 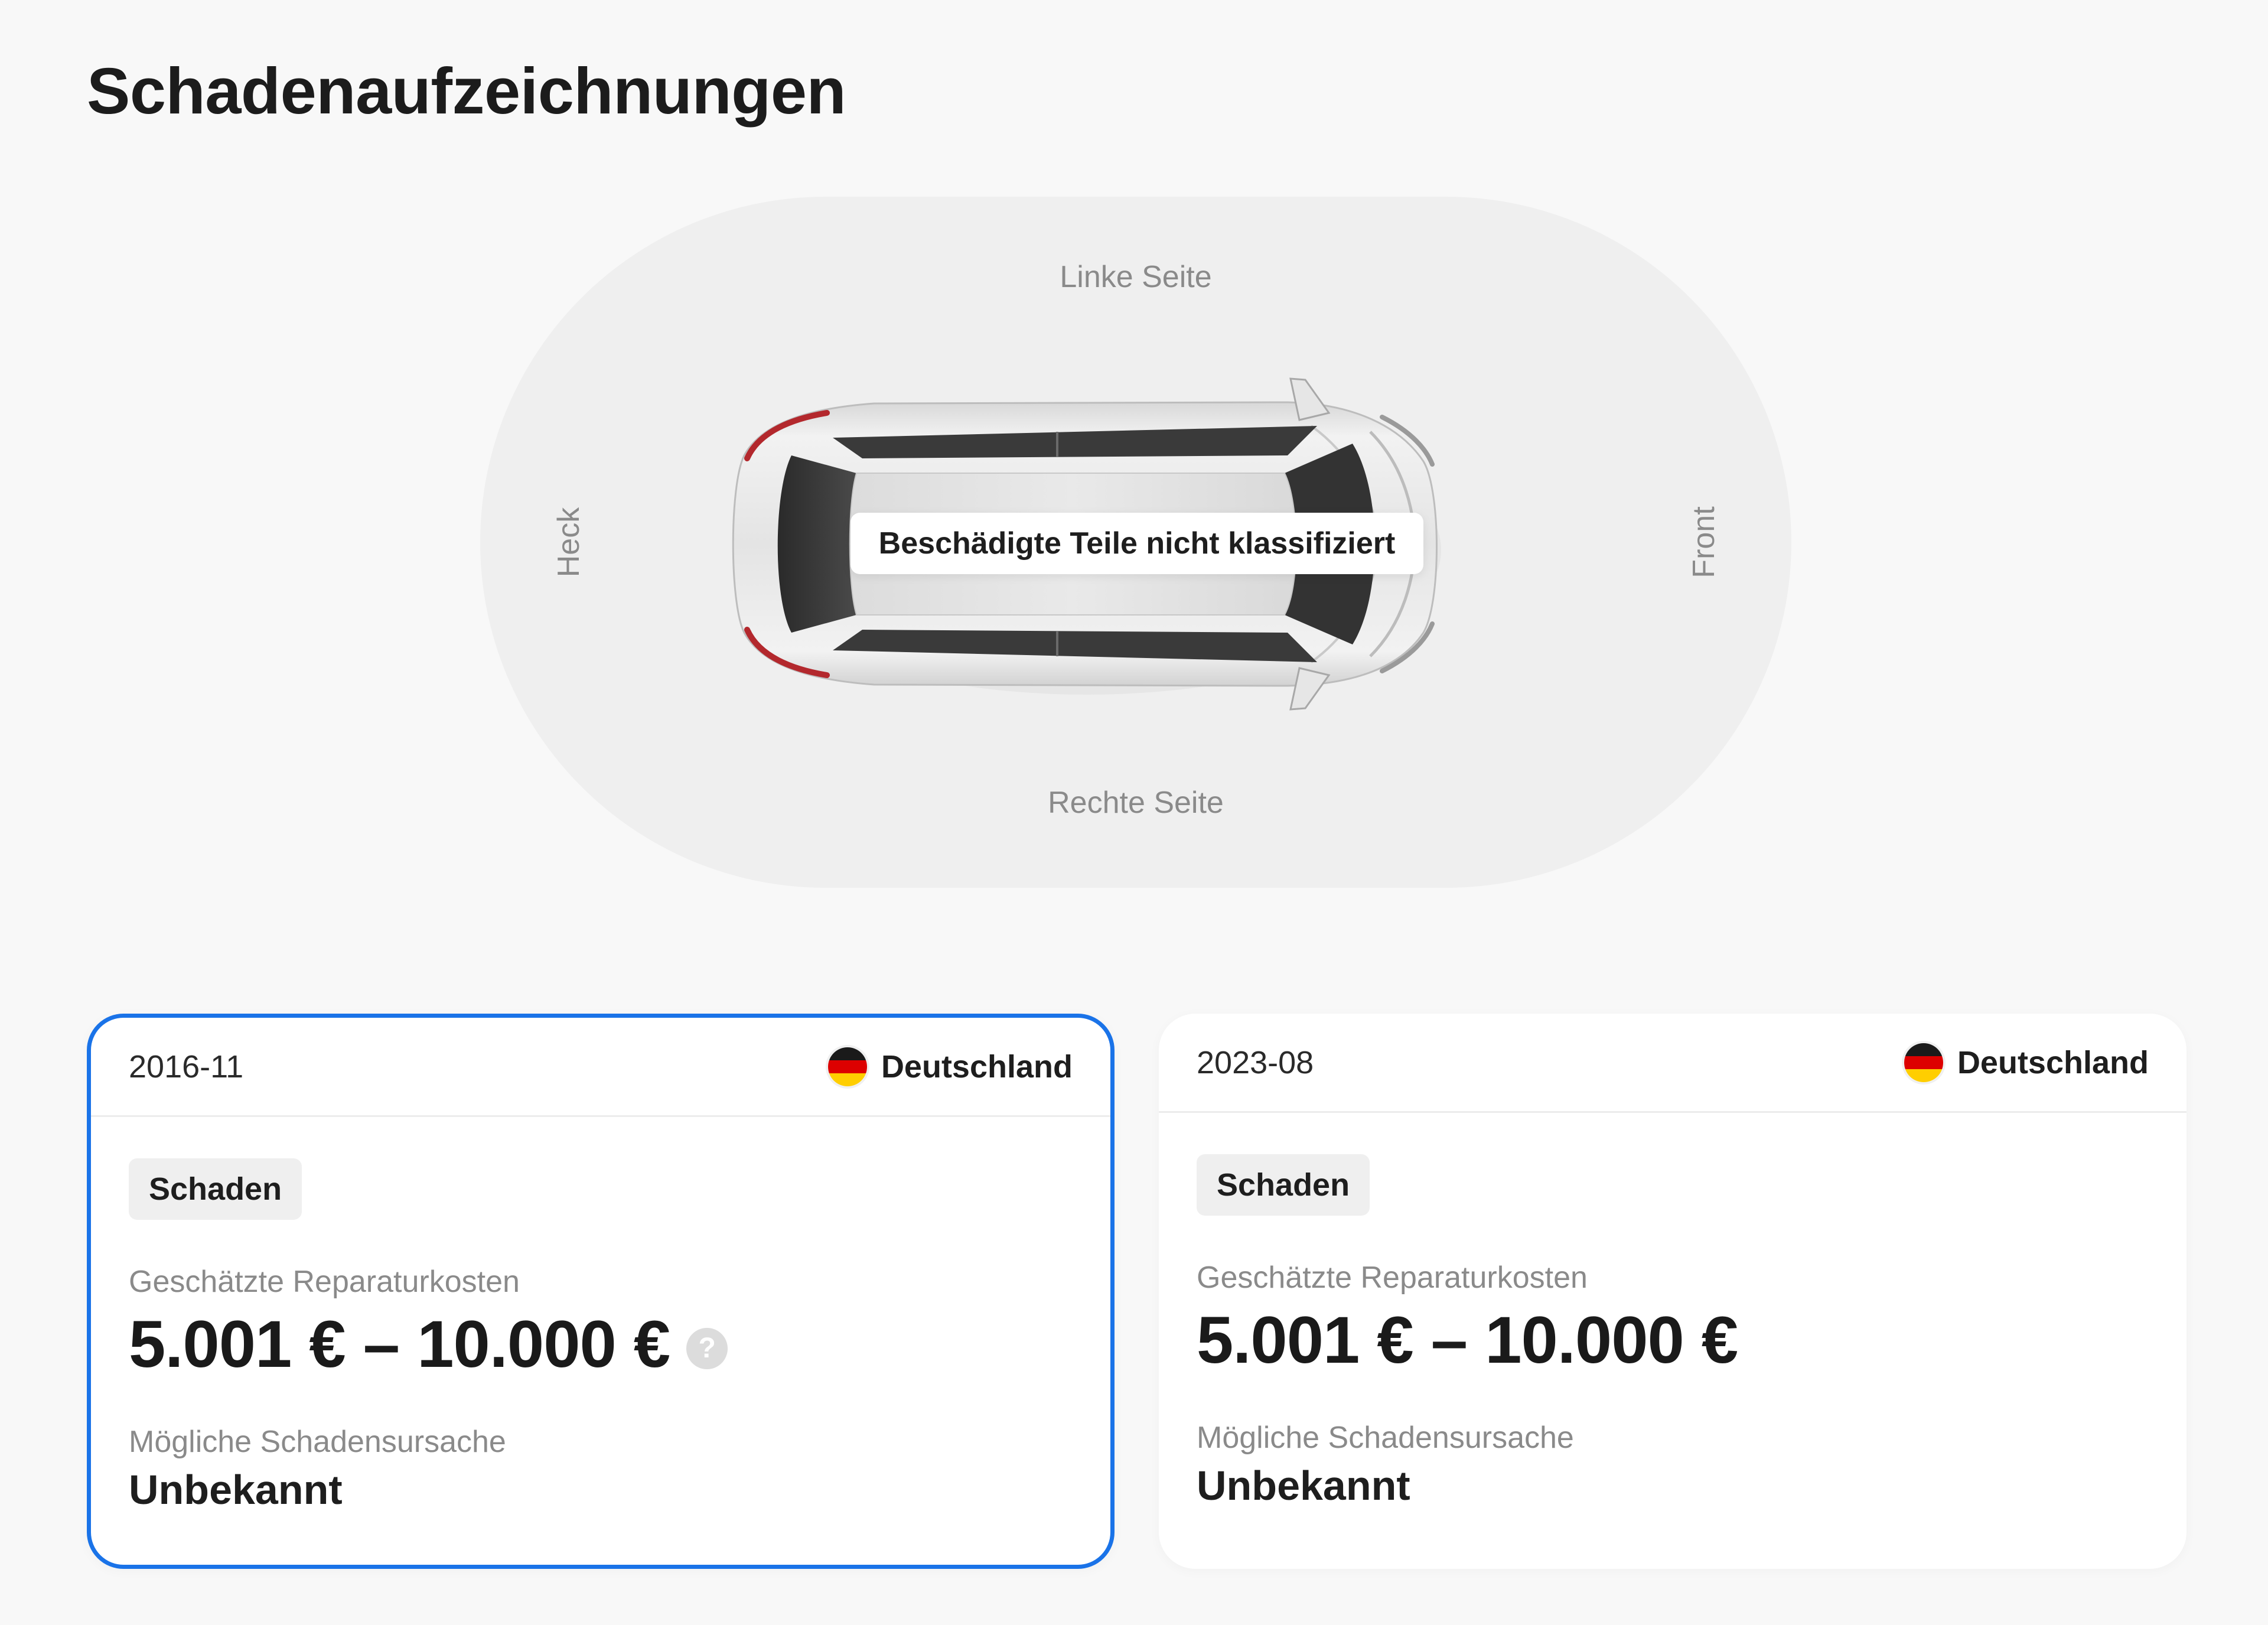 I want to click on damage-tooltip: Beschädigte Teile nicht klassifiziert, so click(x=1136, y=543).